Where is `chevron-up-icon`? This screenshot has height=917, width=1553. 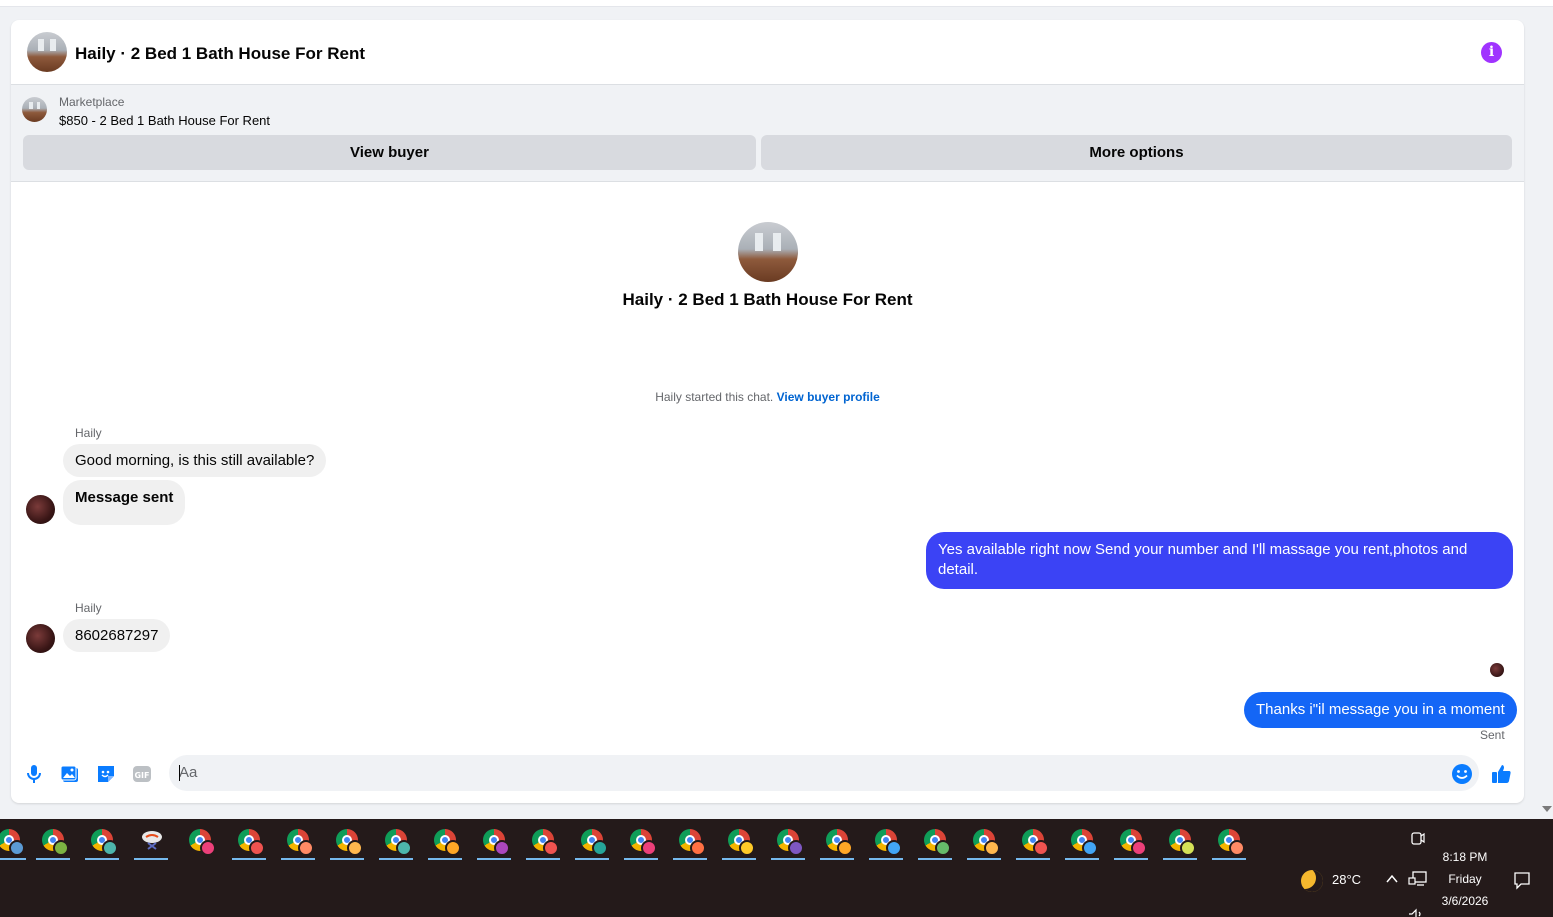
chevron-up-icon is located at coordinates (1392, 879).